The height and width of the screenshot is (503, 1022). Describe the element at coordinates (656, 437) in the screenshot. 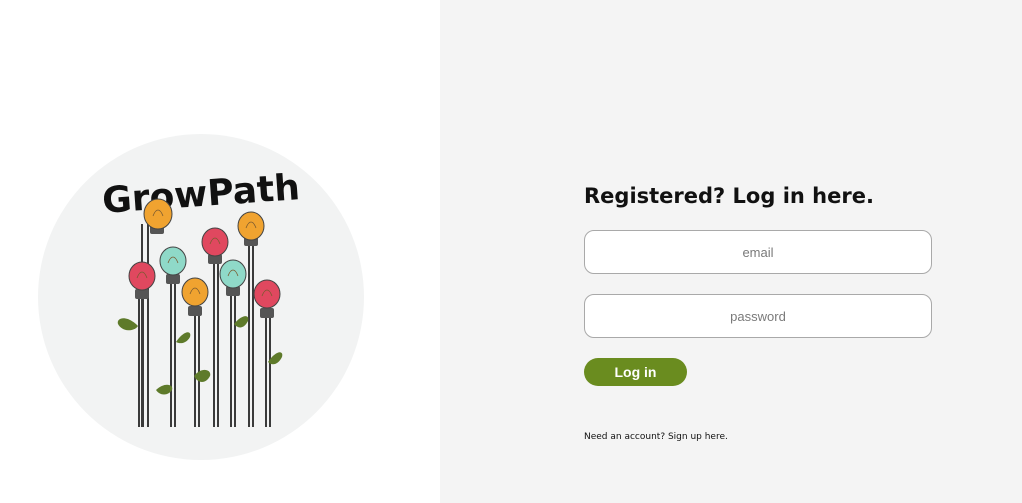

I see `signup-link: Need an account? Sign up here.` at that location.